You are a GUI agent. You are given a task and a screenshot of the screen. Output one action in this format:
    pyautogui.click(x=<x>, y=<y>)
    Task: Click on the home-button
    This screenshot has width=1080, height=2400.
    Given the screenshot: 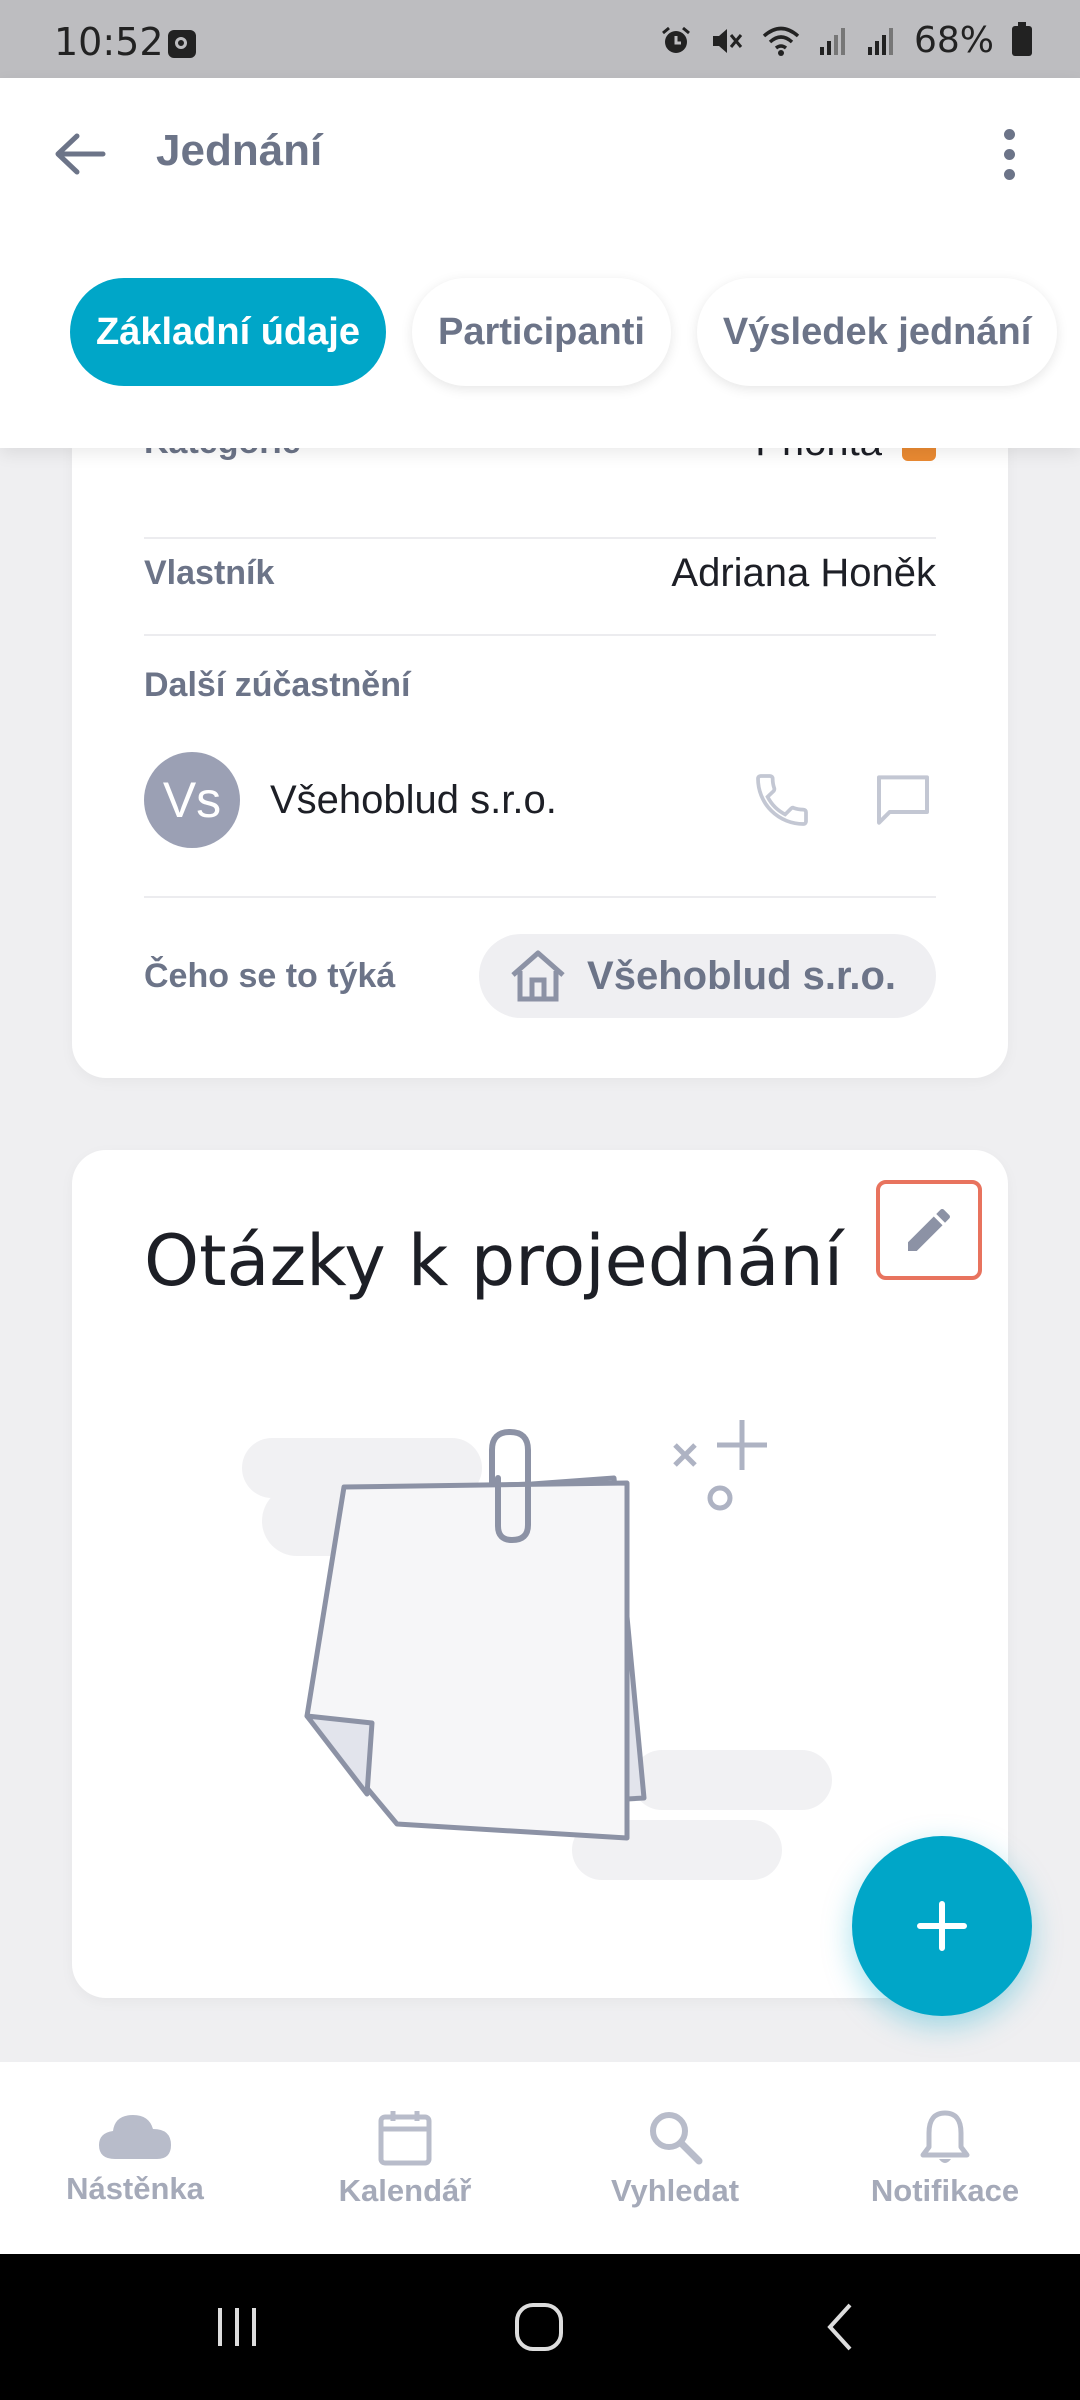 What is the action you would take?
    pyautogui.click(x=539, y=2327)
    